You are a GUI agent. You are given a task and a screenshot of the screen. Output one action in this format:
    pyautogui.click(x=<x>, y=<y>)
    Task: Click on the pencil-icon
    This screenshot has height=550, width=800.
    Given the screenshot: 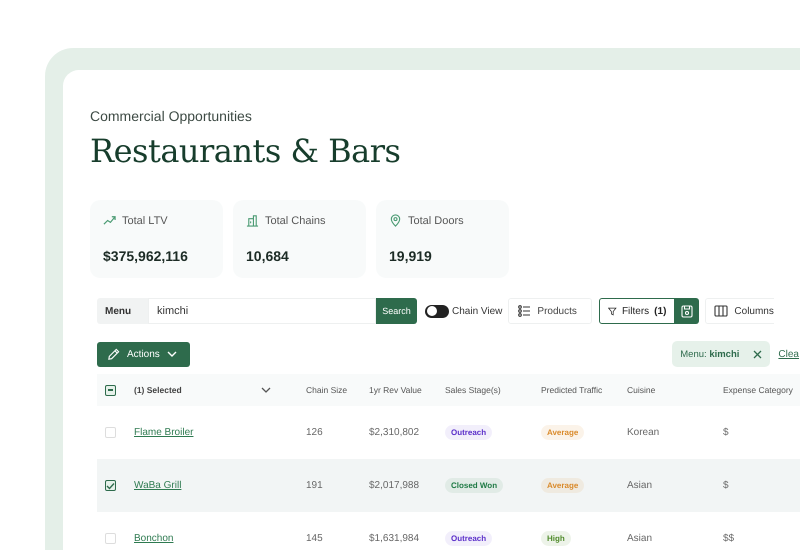 What is the action you would take?
    pyautogui.click(x=113, y=354)
    